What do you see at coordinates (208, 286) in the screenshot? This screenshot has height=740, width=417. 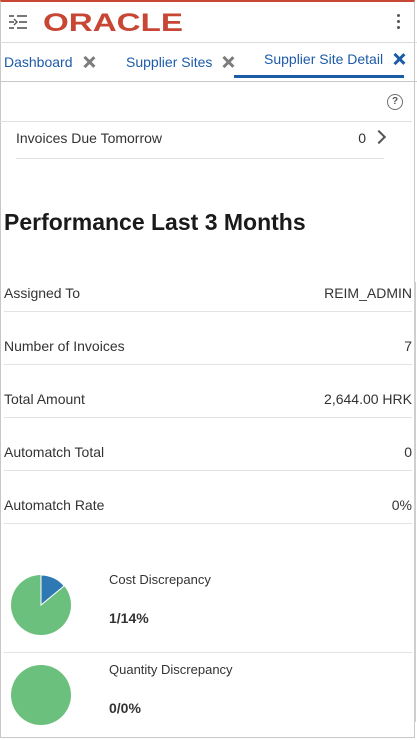 I see `stat-row-assigned-to: Assigned To REIM_ADMIN` at bounding box center [208, 286].